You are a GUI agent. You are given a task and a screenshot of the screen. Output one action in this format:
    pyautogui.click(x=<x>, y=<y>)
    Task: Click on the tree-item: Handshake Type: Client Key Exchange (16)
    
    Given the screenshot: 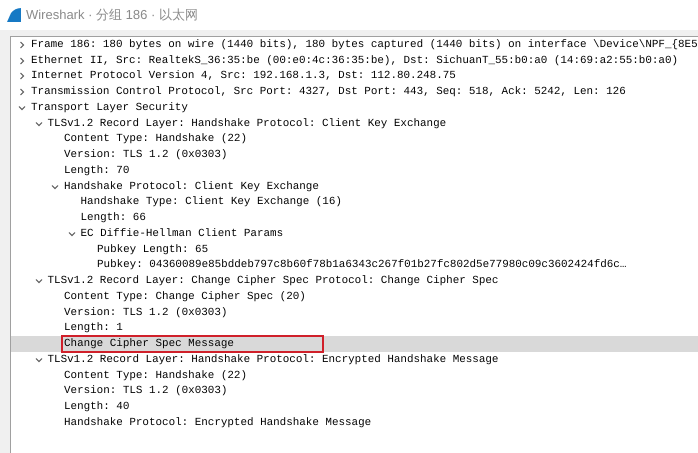 What is the action you would take?
    pyautogui.click(x=211, y=202)
    